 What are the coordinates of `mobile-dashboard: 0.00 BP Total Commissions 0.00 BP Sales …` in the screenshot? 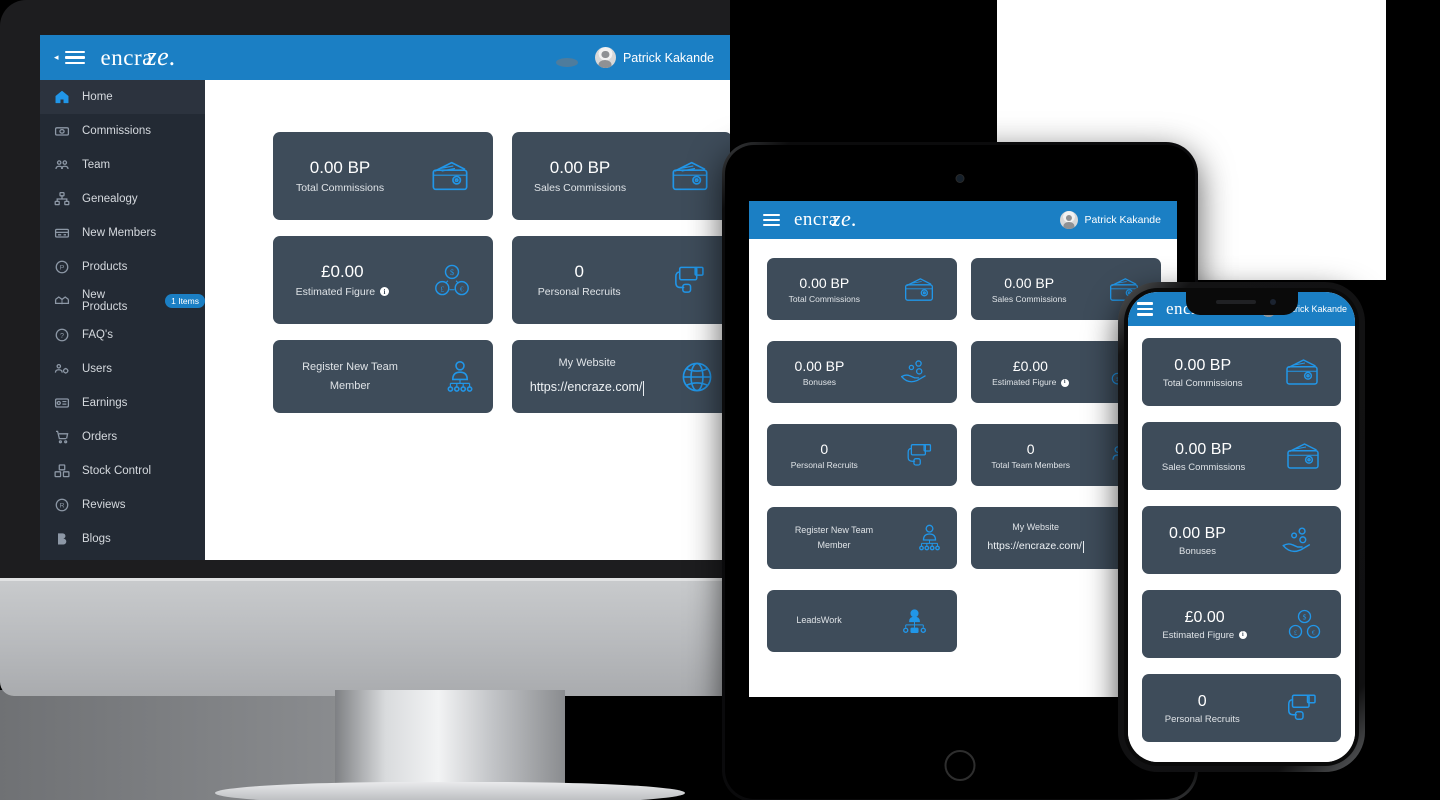 It's located at (1241, 544).